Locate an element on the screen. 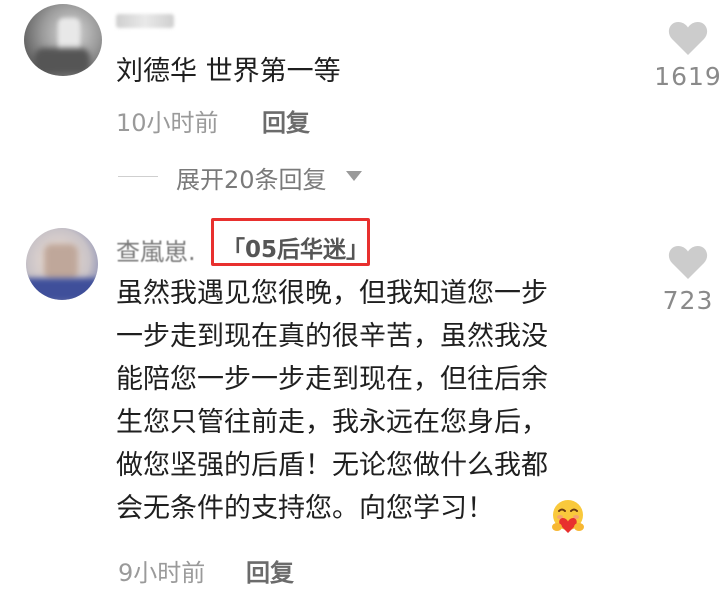 The width and height of the screenshot is (719, 592). fan-badge-highlight: 「05后华迷」 is located at coordinates (290, 242).